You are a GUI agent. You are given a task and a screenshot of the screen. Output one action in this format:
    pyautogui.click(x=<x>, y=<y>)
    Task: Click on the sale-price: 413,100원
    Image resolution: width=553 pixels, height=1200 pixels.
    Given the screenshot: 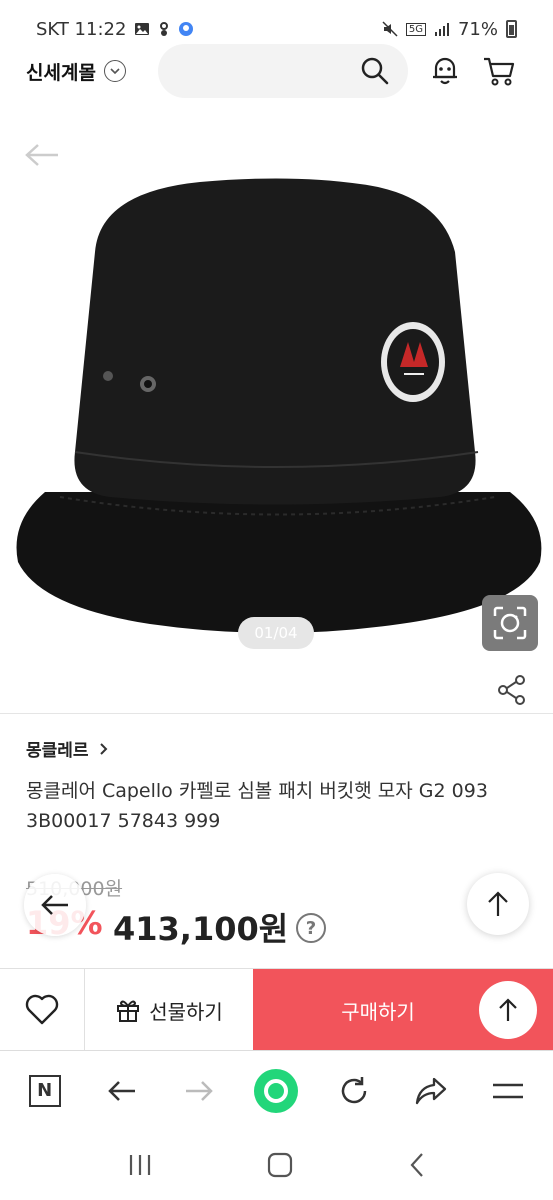 What is the action you would take?
    pyautogui.click(x=201, y=929)
    